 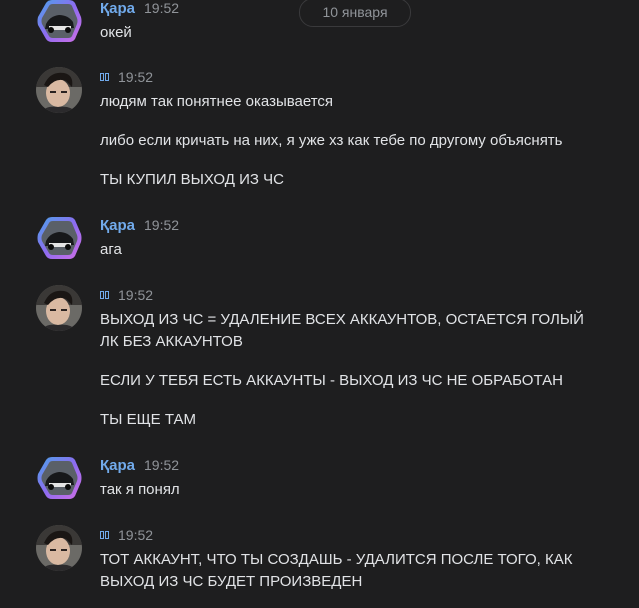 I want to click on message-content: Қара 19:52 так я понял, so click(x=369, y=478).